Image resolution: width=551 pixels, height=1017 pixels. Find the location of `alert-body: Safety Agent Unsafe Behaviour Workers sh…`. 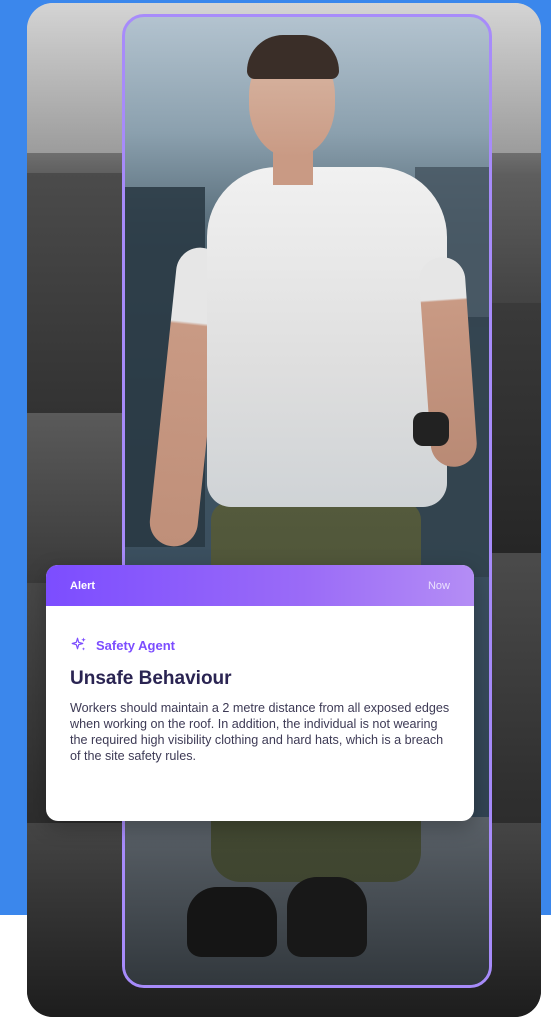

alert-body: Safety Agent Unsafe Behaviour Workers sh… is located at coordinates (260, 685).